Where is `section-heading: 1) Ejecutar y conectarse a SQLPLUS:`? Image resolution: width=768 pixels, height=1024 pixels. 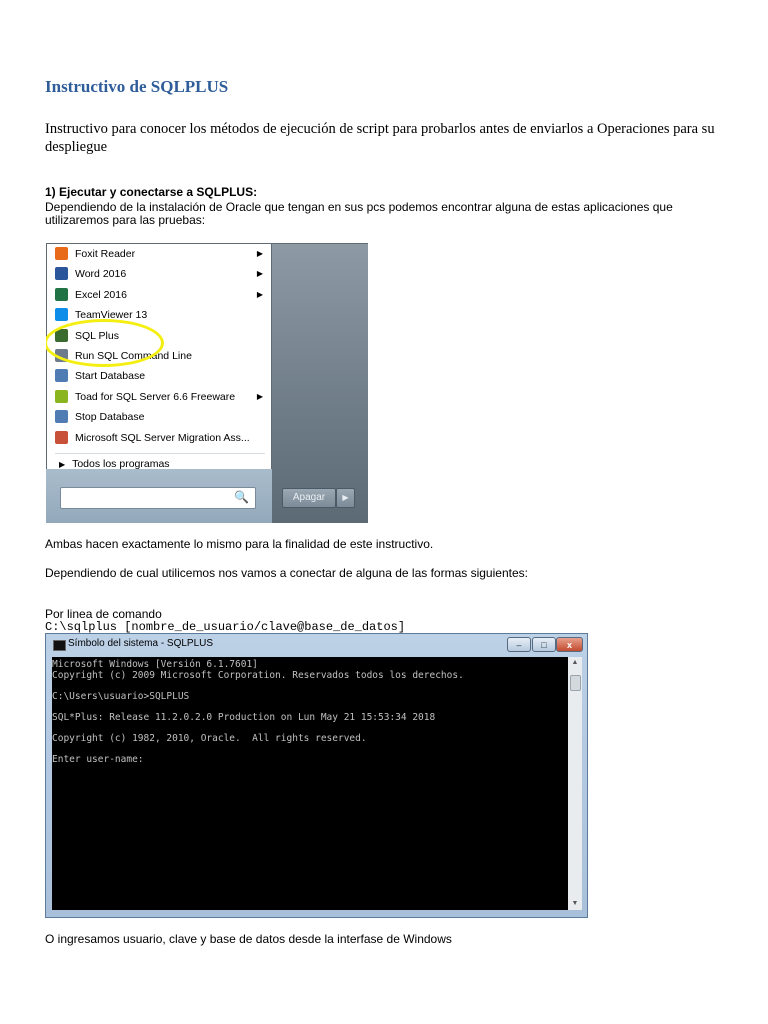
section-heading: 1) Ejecutar y conectarse a SQLPLUS: is located at coordinates (151, 192).